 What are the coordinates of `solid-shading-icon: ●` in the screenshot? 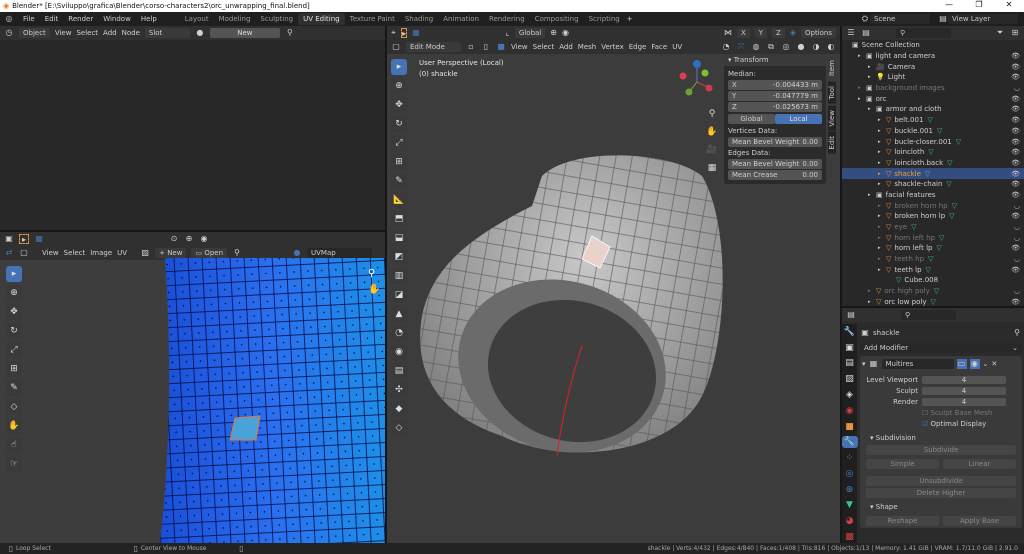 It's located at (801, 47).